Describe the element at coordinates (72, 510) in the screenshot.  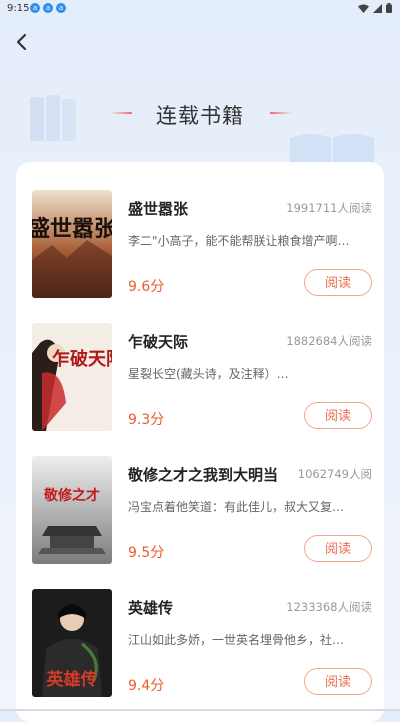
I see `book-cover: 敬修之才` at that location.